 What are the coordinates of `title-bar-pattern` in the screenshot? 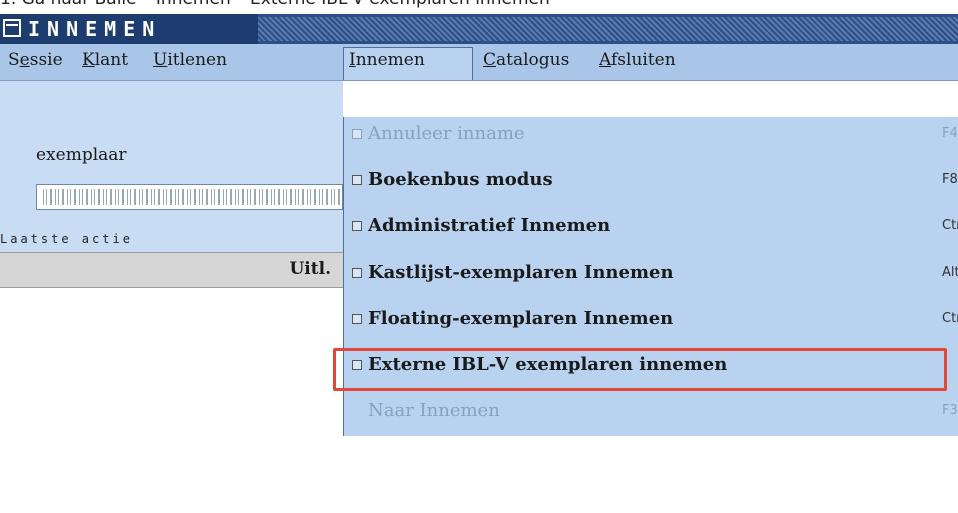 It's located at (608, 29).